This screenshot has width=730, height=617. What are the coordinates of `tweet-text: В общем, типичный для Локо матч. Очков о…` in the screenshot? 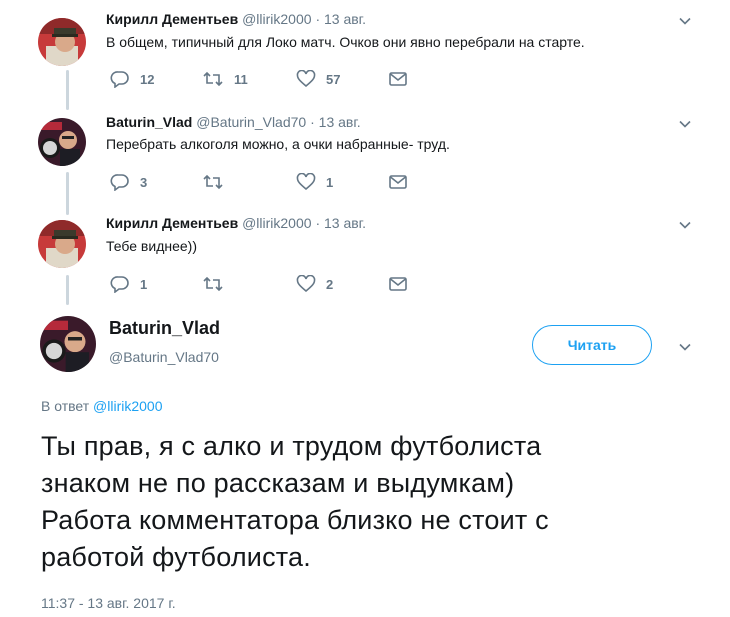 It's located at (345, 42).